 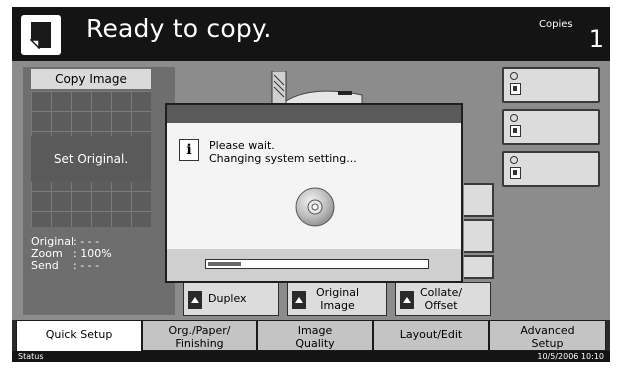 I want to click on collate-offset-button: Collate/ Offset, so click(x=443, y=299).